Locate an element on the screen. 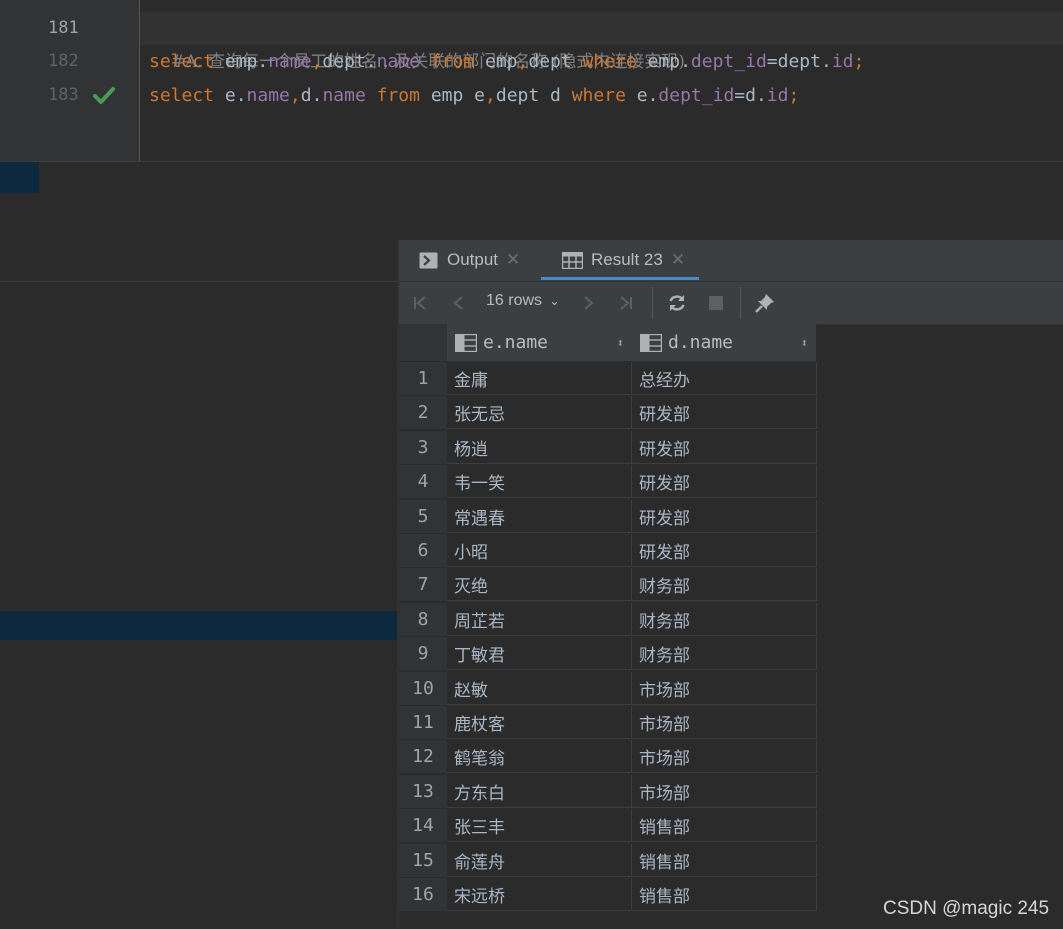 The width and height of the screenshot is (1063, 929). grid-corner is located at coordinates (423, 342).